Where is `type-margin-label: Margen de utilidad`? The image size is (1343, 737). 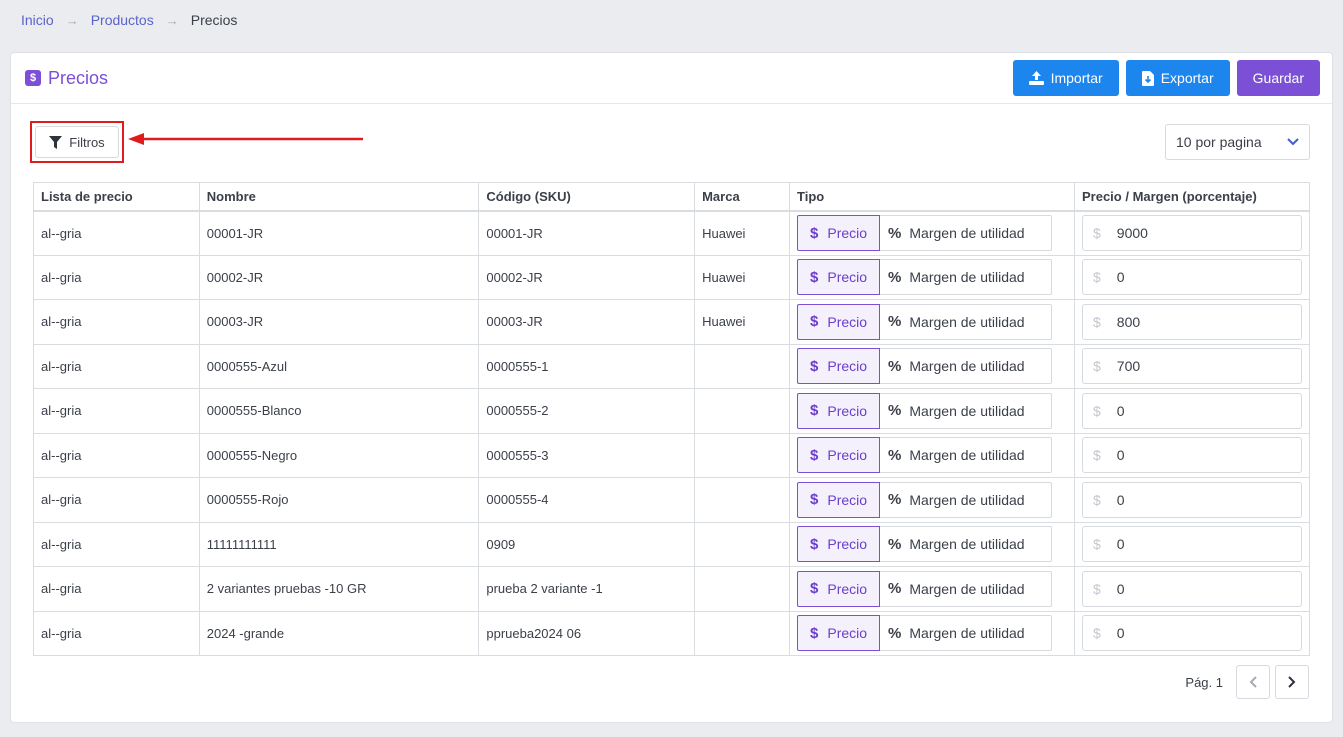 type-margin-label: Margen de utilidad is located at coordinates (967, 321).